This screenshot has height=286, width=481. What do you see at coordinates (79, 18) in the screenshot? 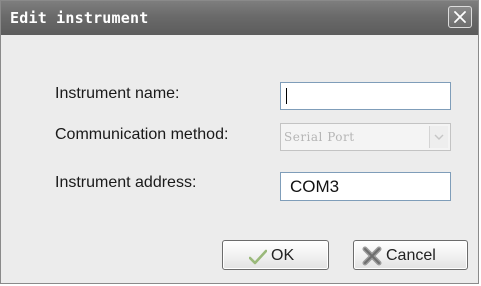
I see `dialog-title: Edit instrument` at bounding box center [79, 18].